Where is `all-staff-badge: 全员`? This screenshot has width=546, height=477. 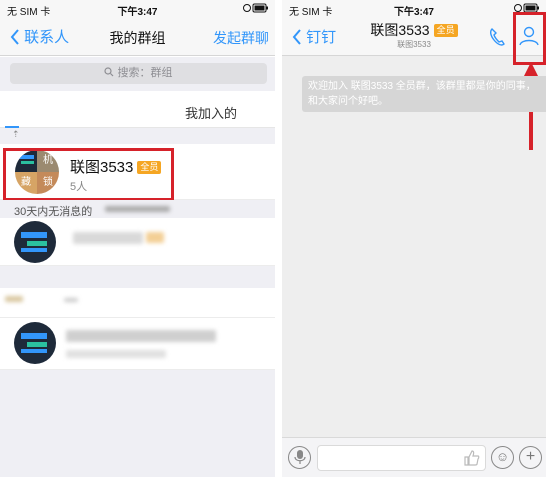 all-staff-badge: 全员 is located at coordinates (445, 30).